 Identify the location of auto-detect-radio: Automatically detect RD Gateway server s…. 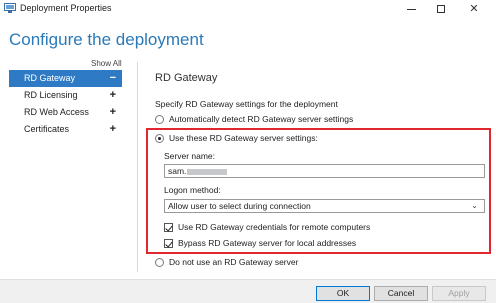
(254, 119).